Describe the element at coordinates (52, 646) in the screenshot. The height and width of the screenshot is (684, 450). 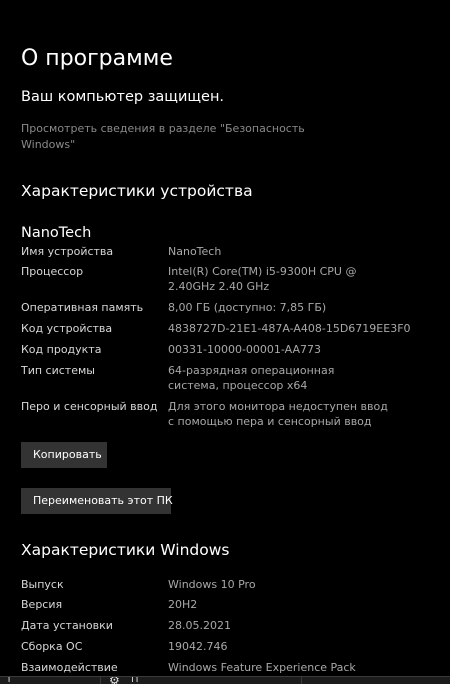
I see `spec-label: Сборка ОС` at that location.